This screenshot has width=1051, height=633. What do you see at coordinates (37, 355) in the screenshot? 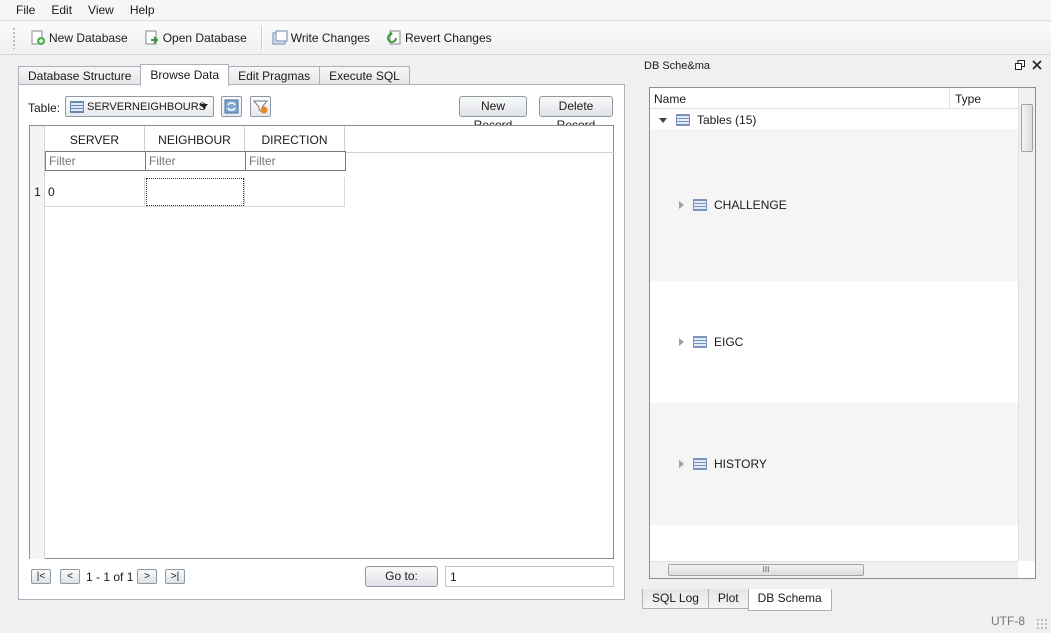
I see `row-header-column` at bounding box center [37, 355].